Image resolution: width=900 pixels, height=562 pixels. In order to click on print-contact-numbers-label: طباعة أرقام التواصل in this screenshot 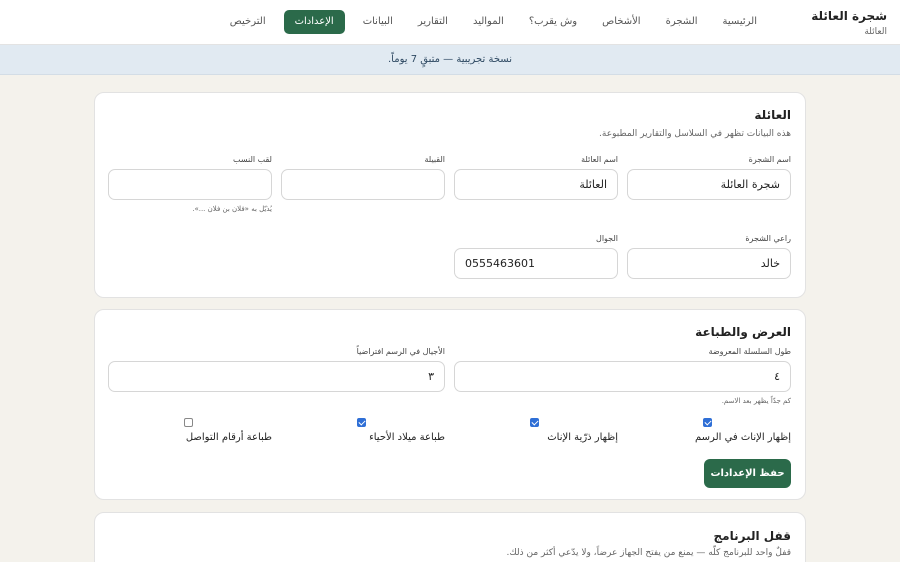, I will do `click(228, 437)`.